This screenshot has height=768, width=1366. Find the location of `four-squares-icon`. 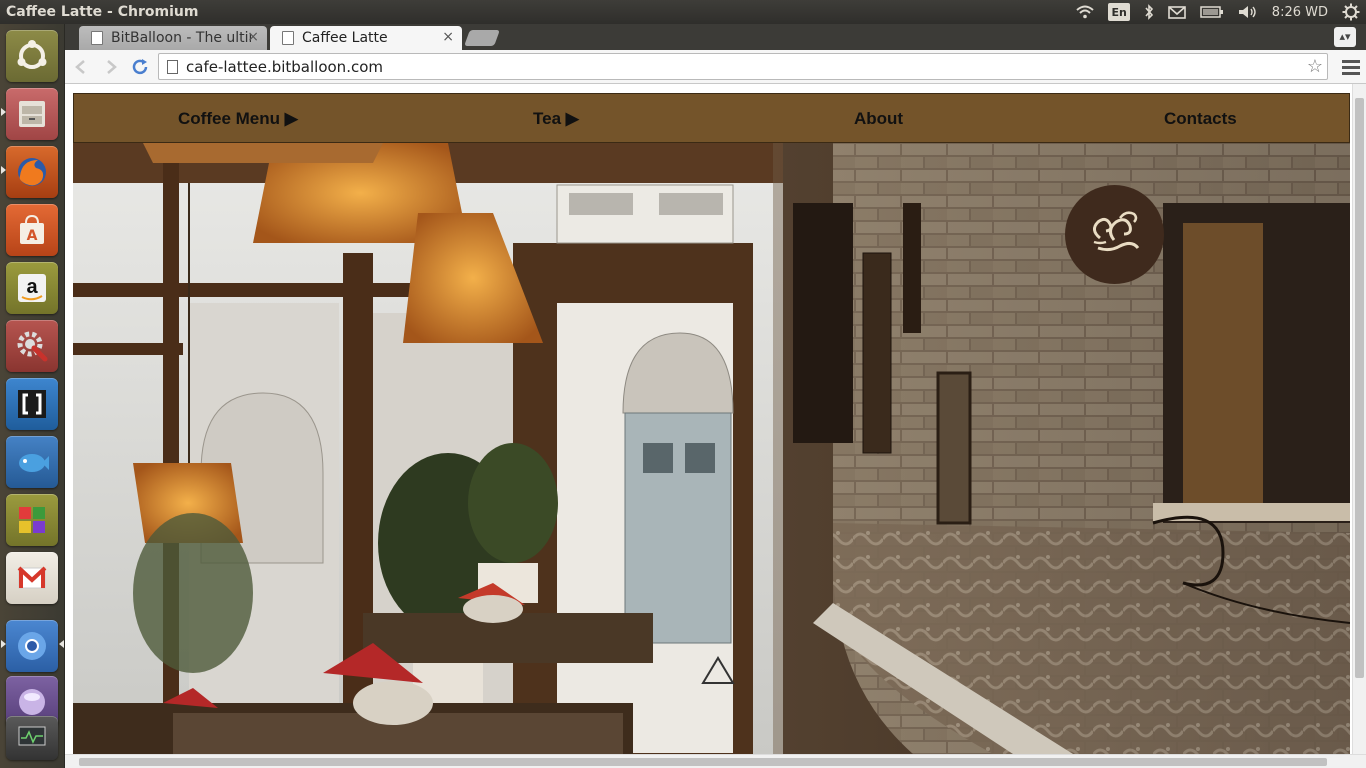

four-squares-icon is located at coordinates (32, 520).